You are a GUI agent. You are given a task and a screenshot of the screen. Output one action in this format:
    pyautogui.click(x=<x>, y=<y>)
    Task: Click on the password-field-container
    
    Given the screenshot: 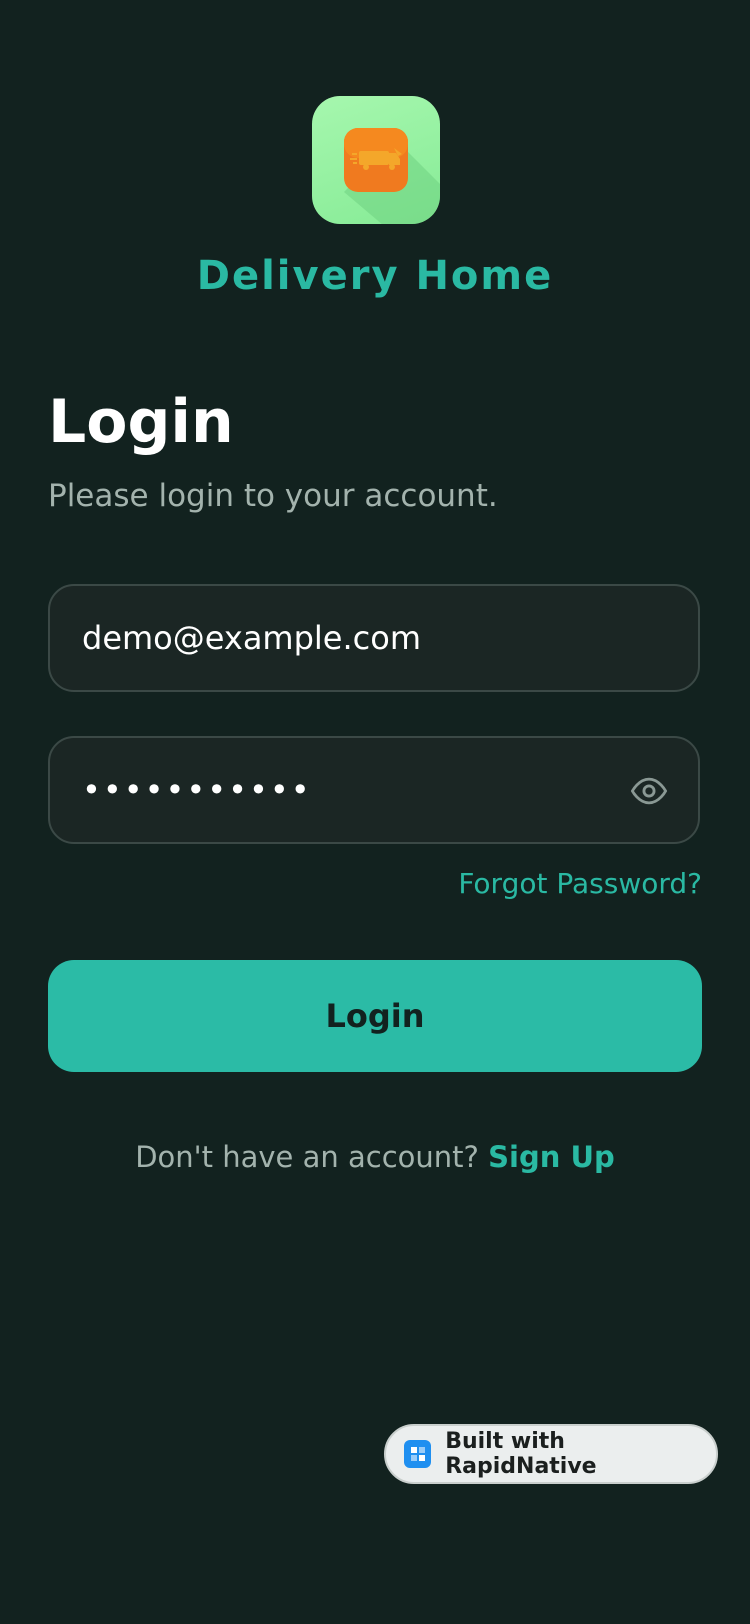 What is the action you would take?
    pyautogui.click(x=374, y=790)
    